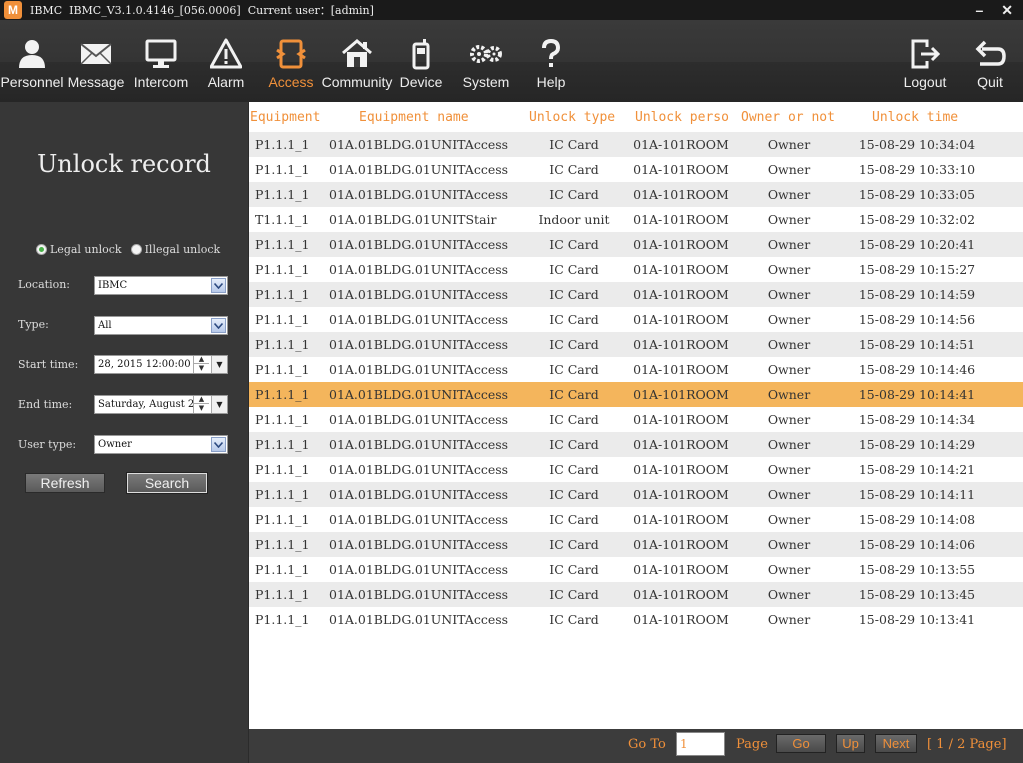 The height and width of the screenshot is (763, 1023). I want to click on page-info: [ 1 / 2 Page], so click(967, 744).